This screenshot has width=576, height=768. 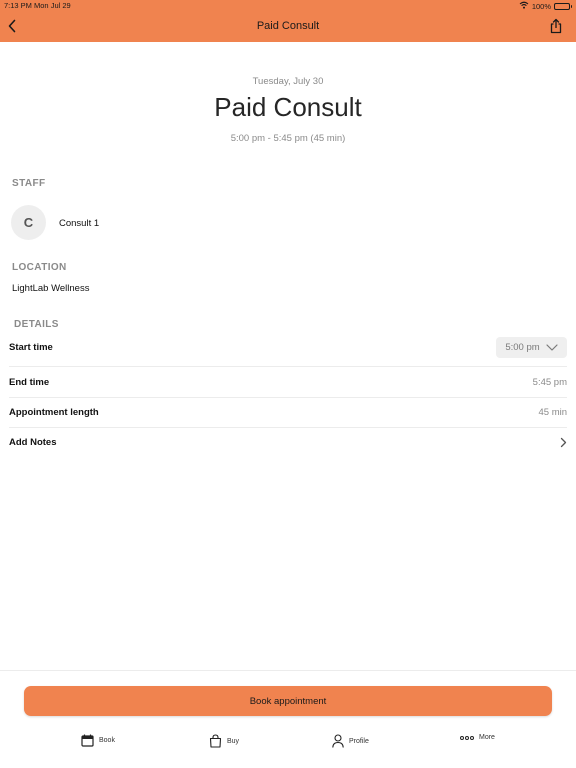 What do you see at coordinates (563, 442) in the screenshot?
I see `chevron-right-icon` at bounding box center [563, 442].